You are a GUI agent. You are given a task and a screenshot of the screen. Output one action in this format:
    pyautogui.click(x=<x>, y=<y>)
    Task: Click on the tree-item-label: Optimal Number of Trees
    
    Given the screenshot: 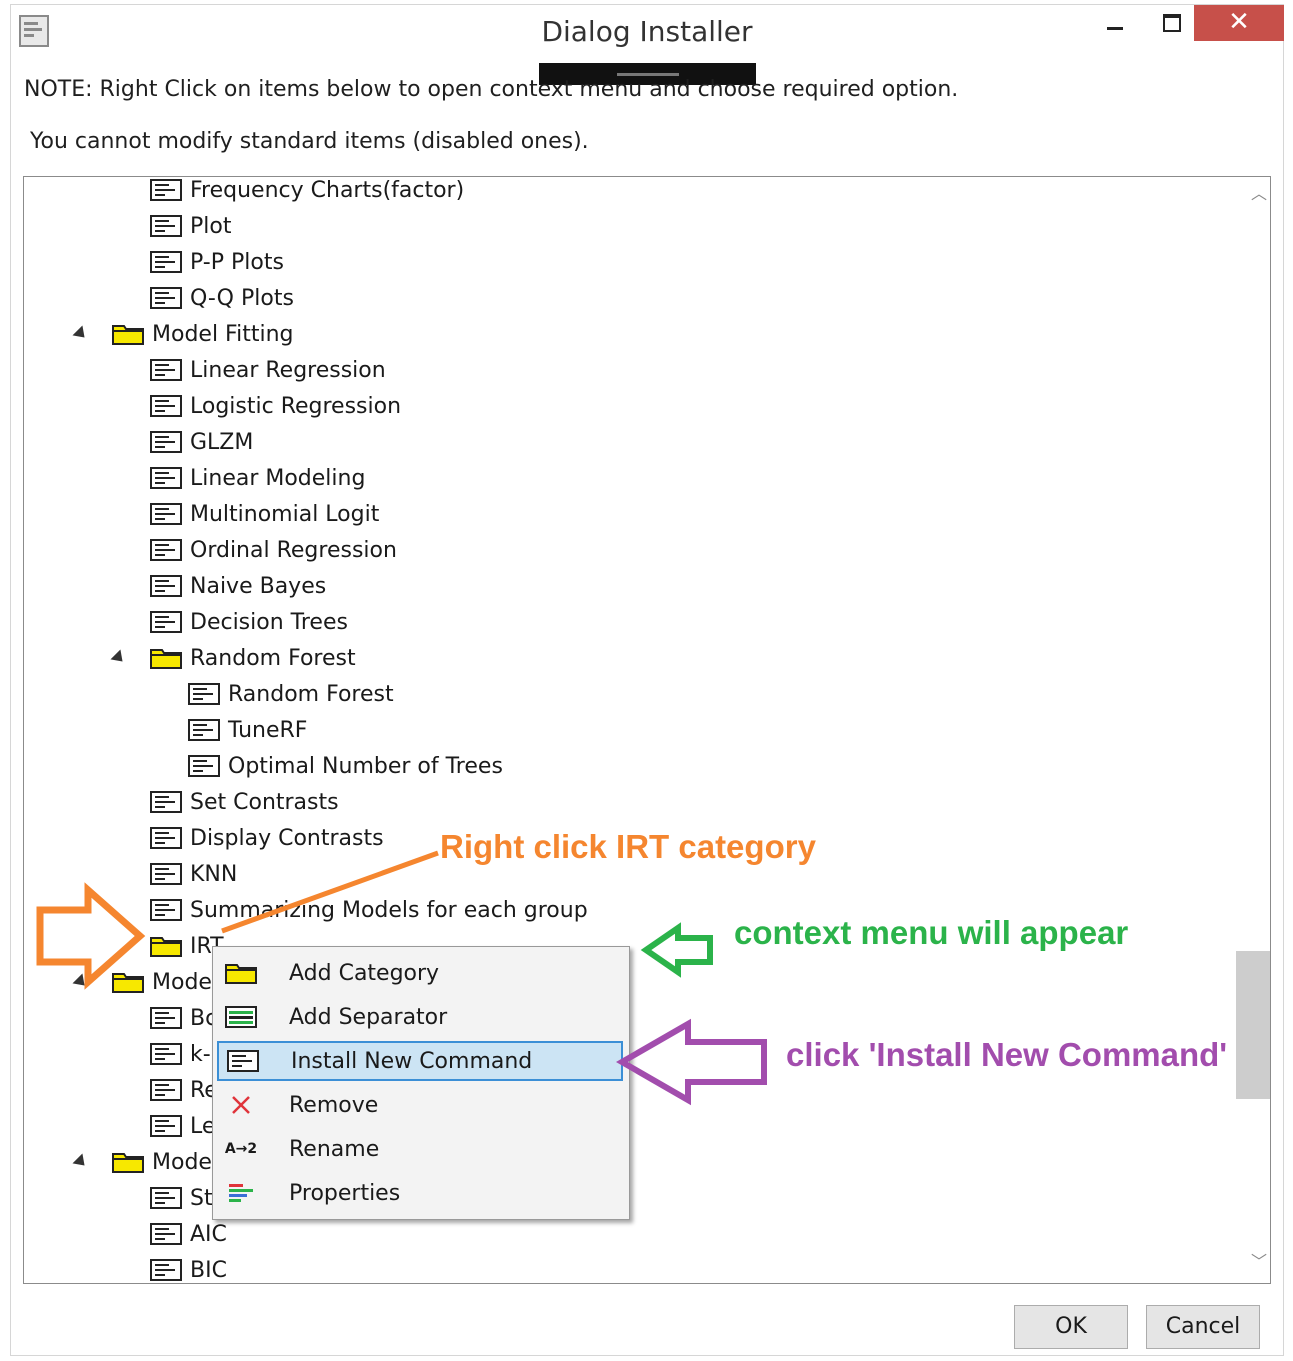 What is the action you would take?
    pyautogui.click(x=365, y=766)
    